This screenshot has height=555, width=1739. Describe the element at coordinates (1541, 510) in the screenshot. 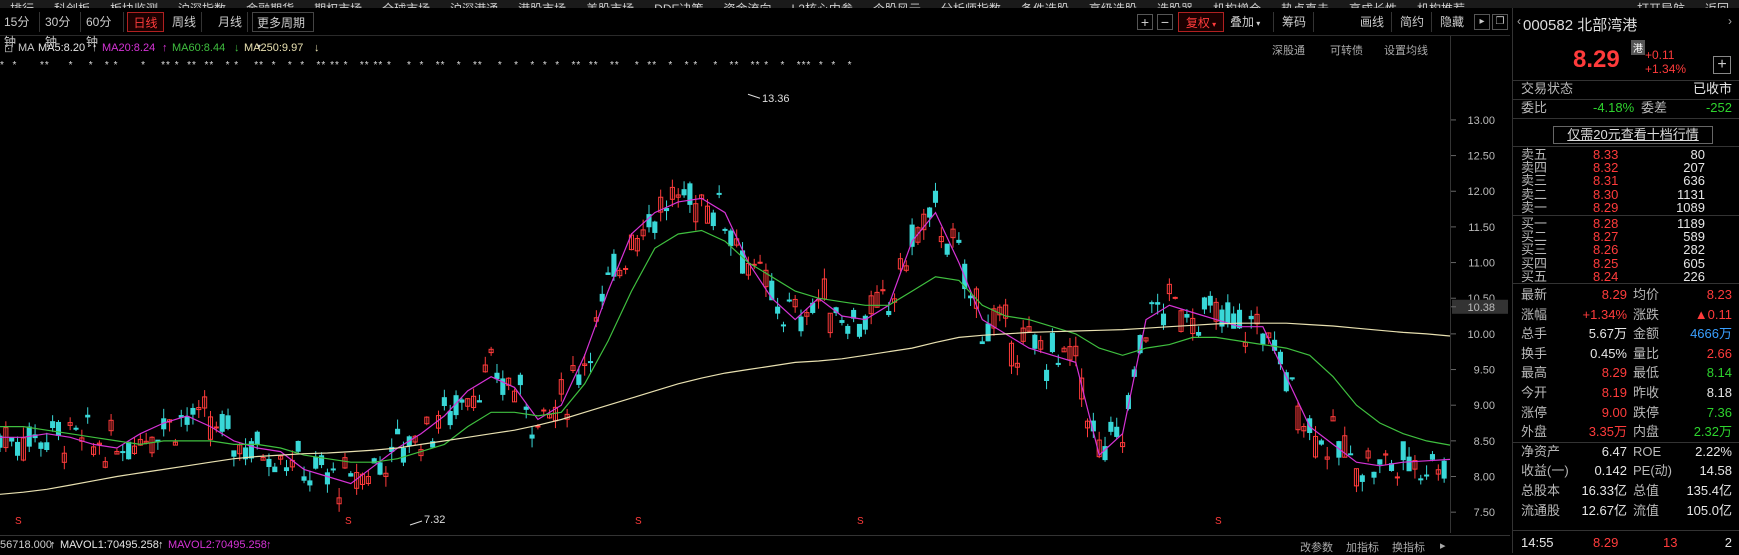

I see `stat-label: 流通股` at that location.